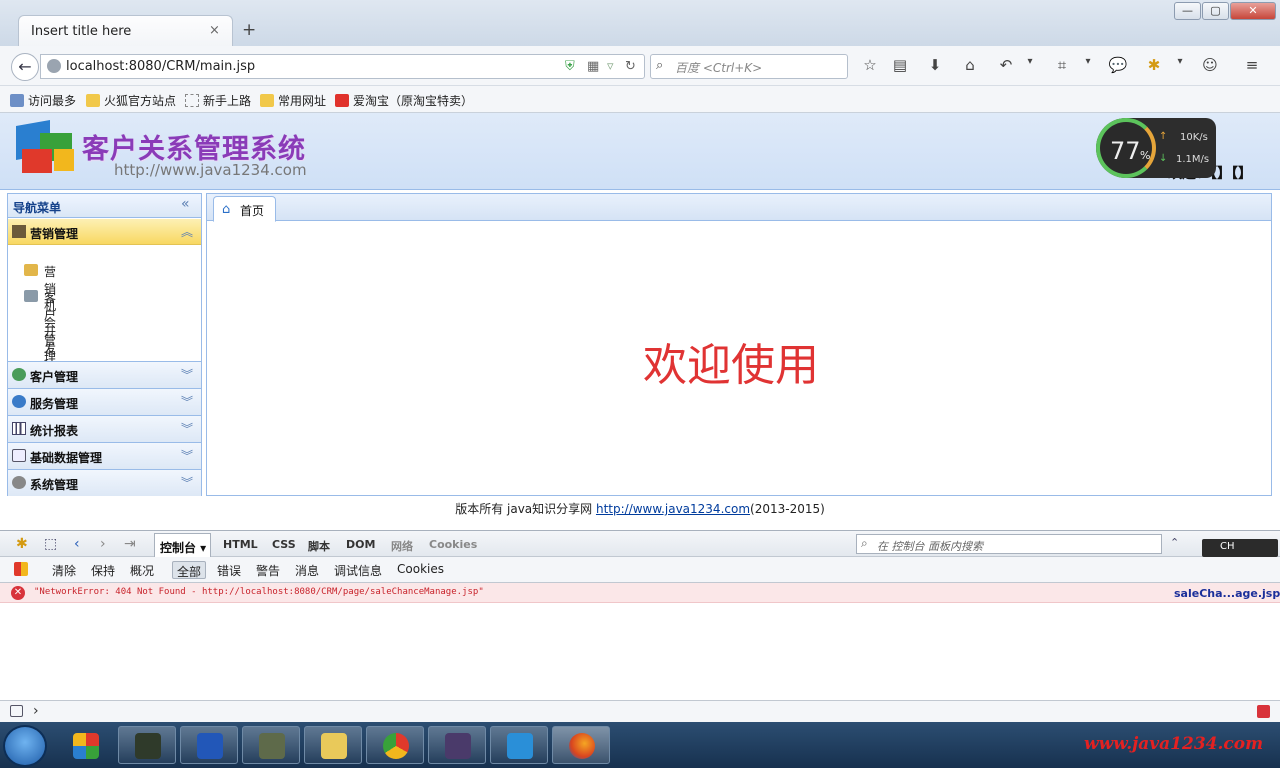 Image resolution: width=1280 pixels, height=768 pixels. I want to click on taskbar-app-word, so click(209, 745).